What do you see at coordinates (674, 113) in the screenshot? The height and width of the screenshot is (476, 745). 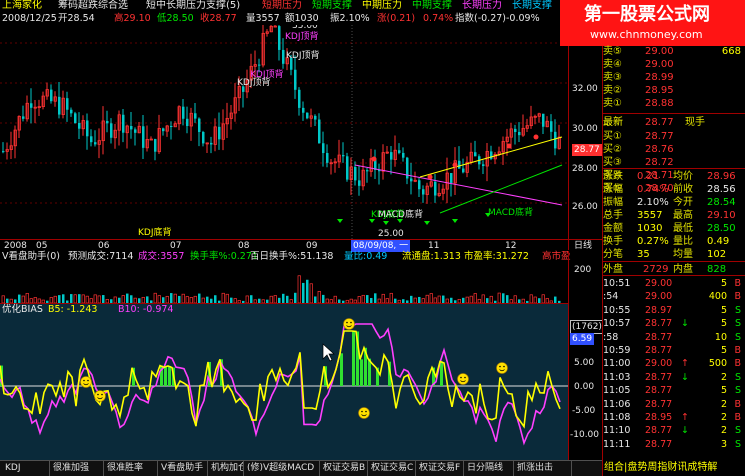 I see `quote-divider` at bounding box center [674, 113].